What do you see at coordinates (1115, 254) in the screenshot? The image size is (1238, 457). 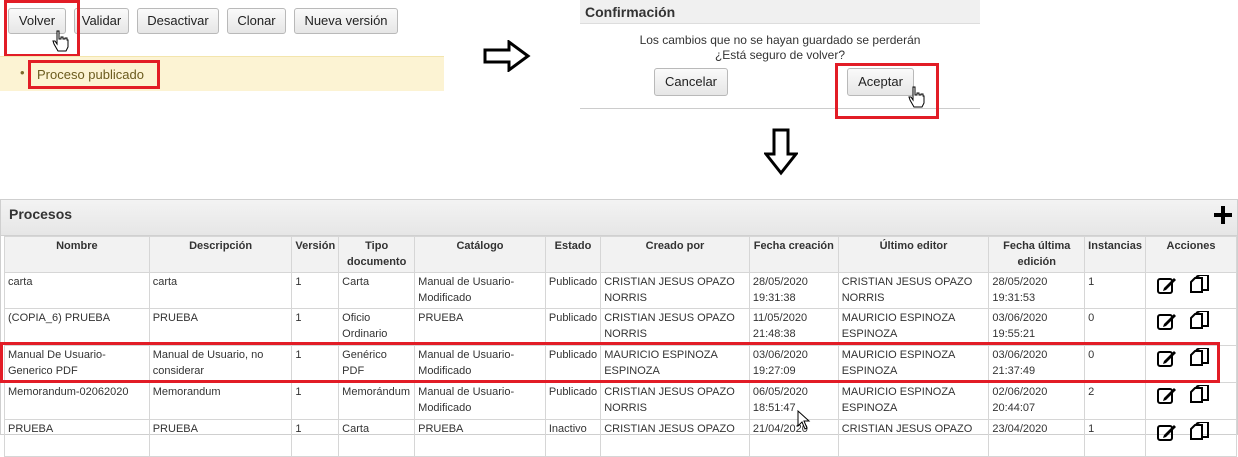 I see `col-header: Instancias` at bounding box center [1115, 254].